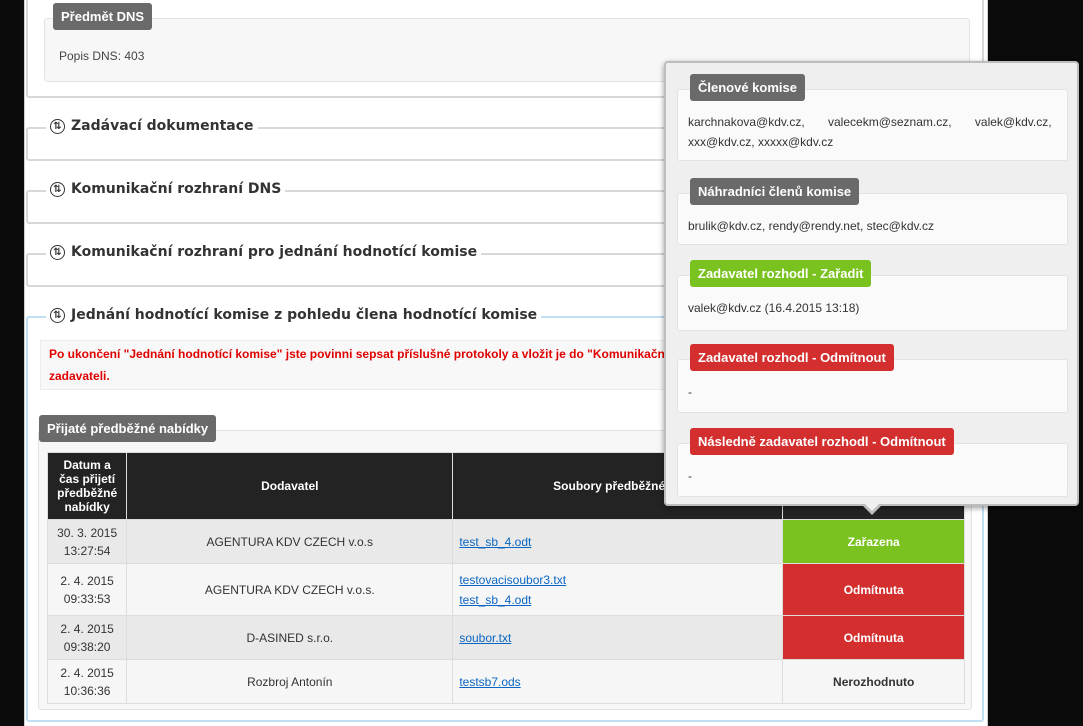  What do you see at coordinates (87, 541) in the screenshot?
I see `date-cell: 30. 3. 2015 13:27:54` at bounding box center [87, 541].